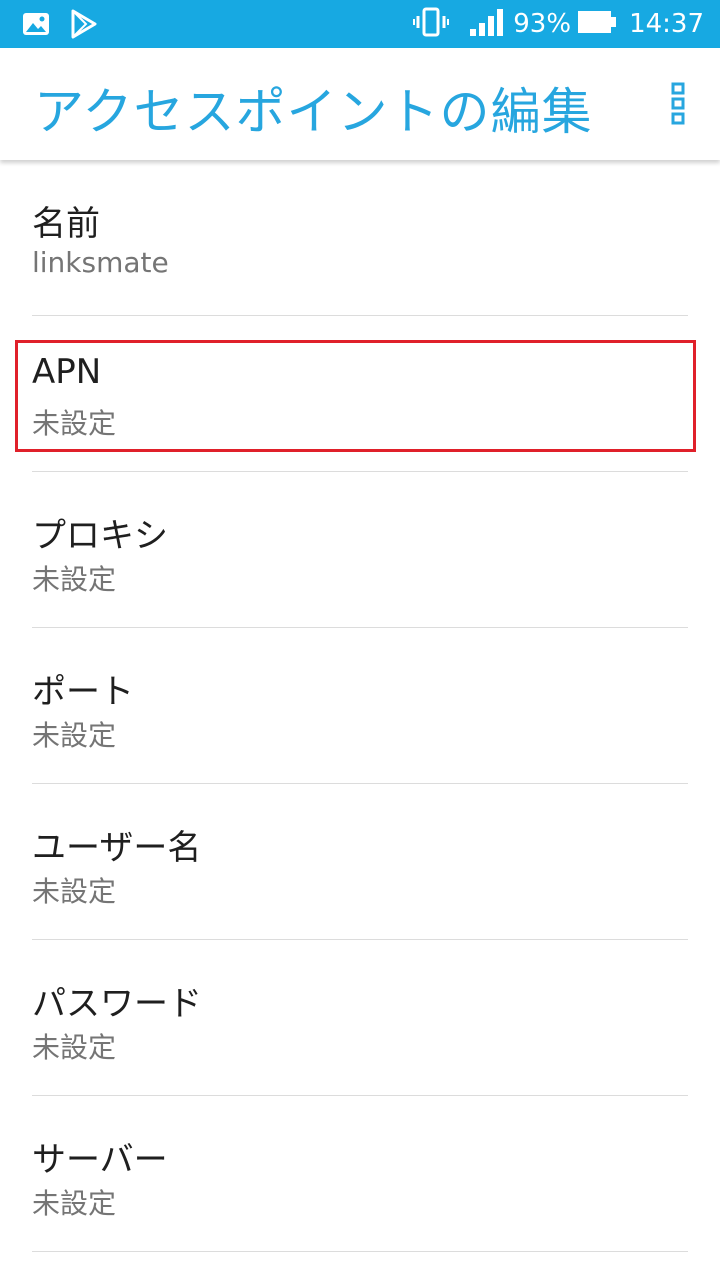 The height and width of the screenshot is (1280, 720). Describe the element at coordinates (486, 24) in the screenshot. I see `signal-icon` at that location.